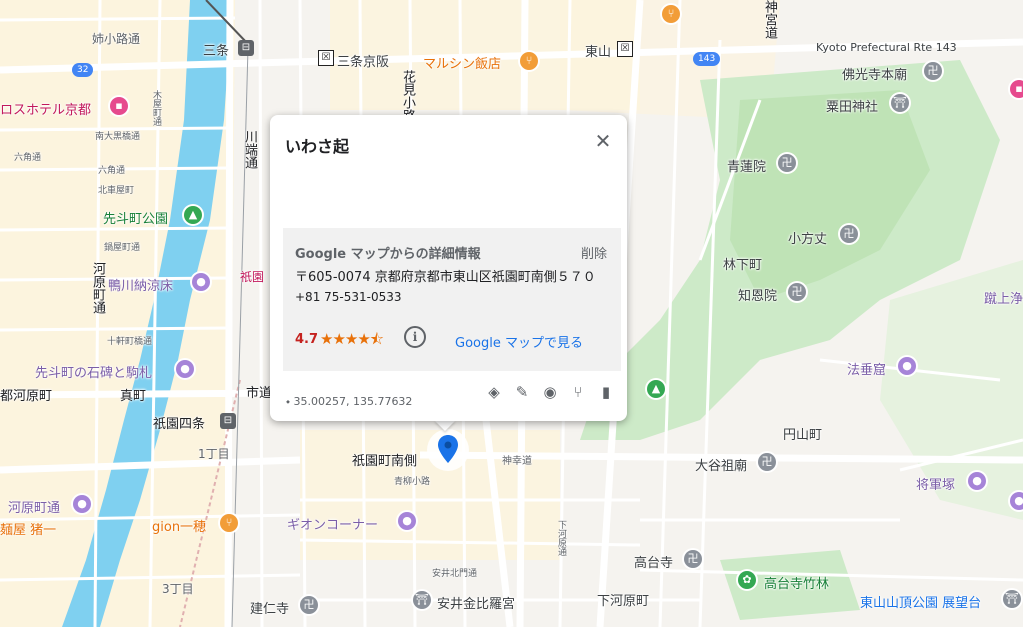 The width and height of the screenshot is (1023, 627). I want to click on label-shogunzuka: 将軍塚, so click(935, 483).